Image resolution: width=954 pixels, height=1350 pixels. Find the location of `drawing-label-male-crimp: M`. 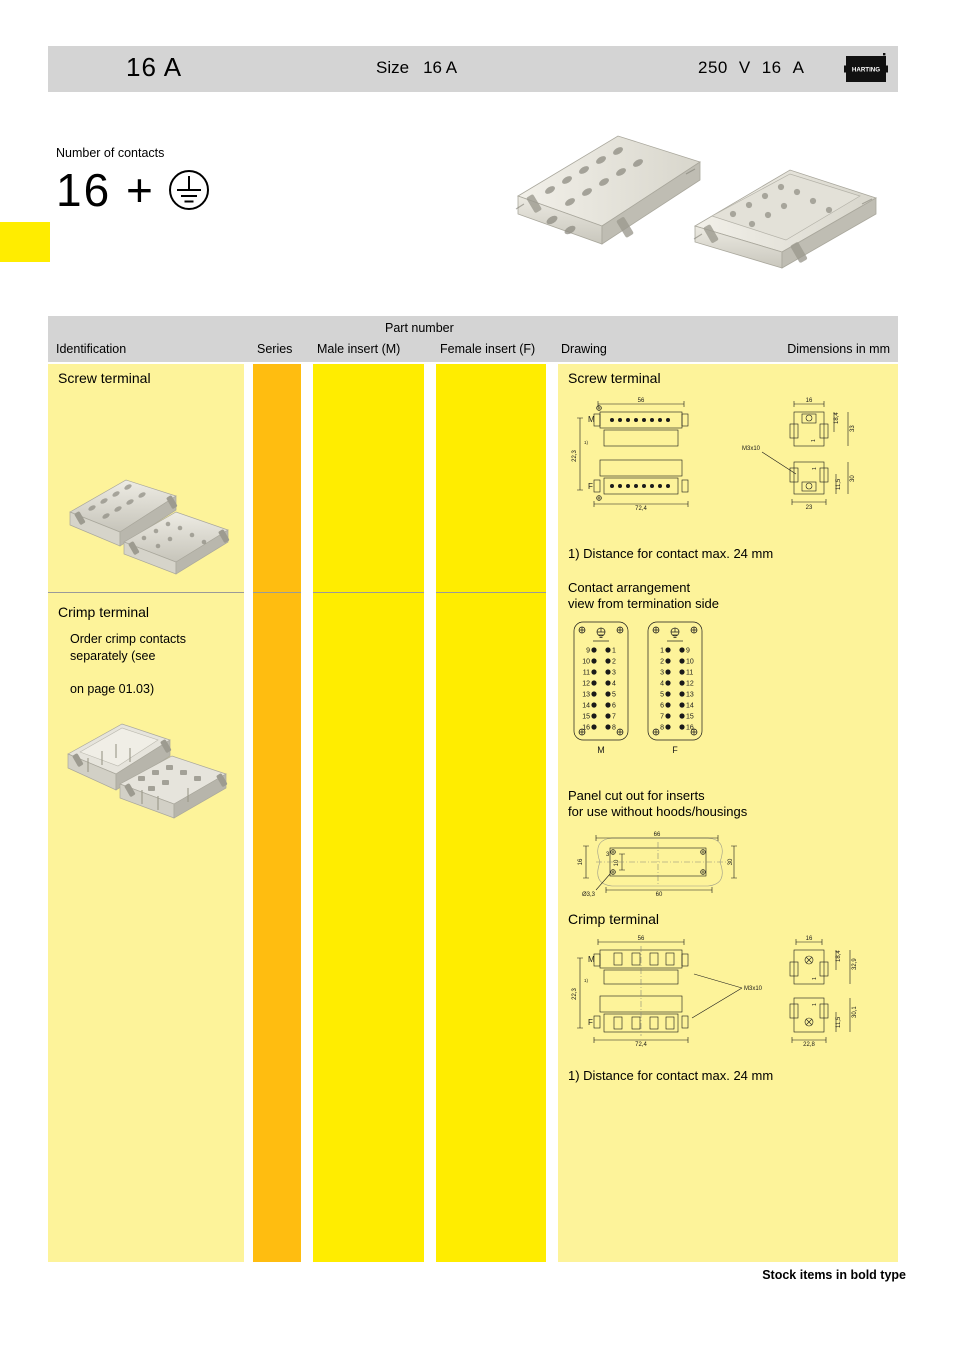

drawing-label-male-crimp: M is located at coordinates (591, 959).